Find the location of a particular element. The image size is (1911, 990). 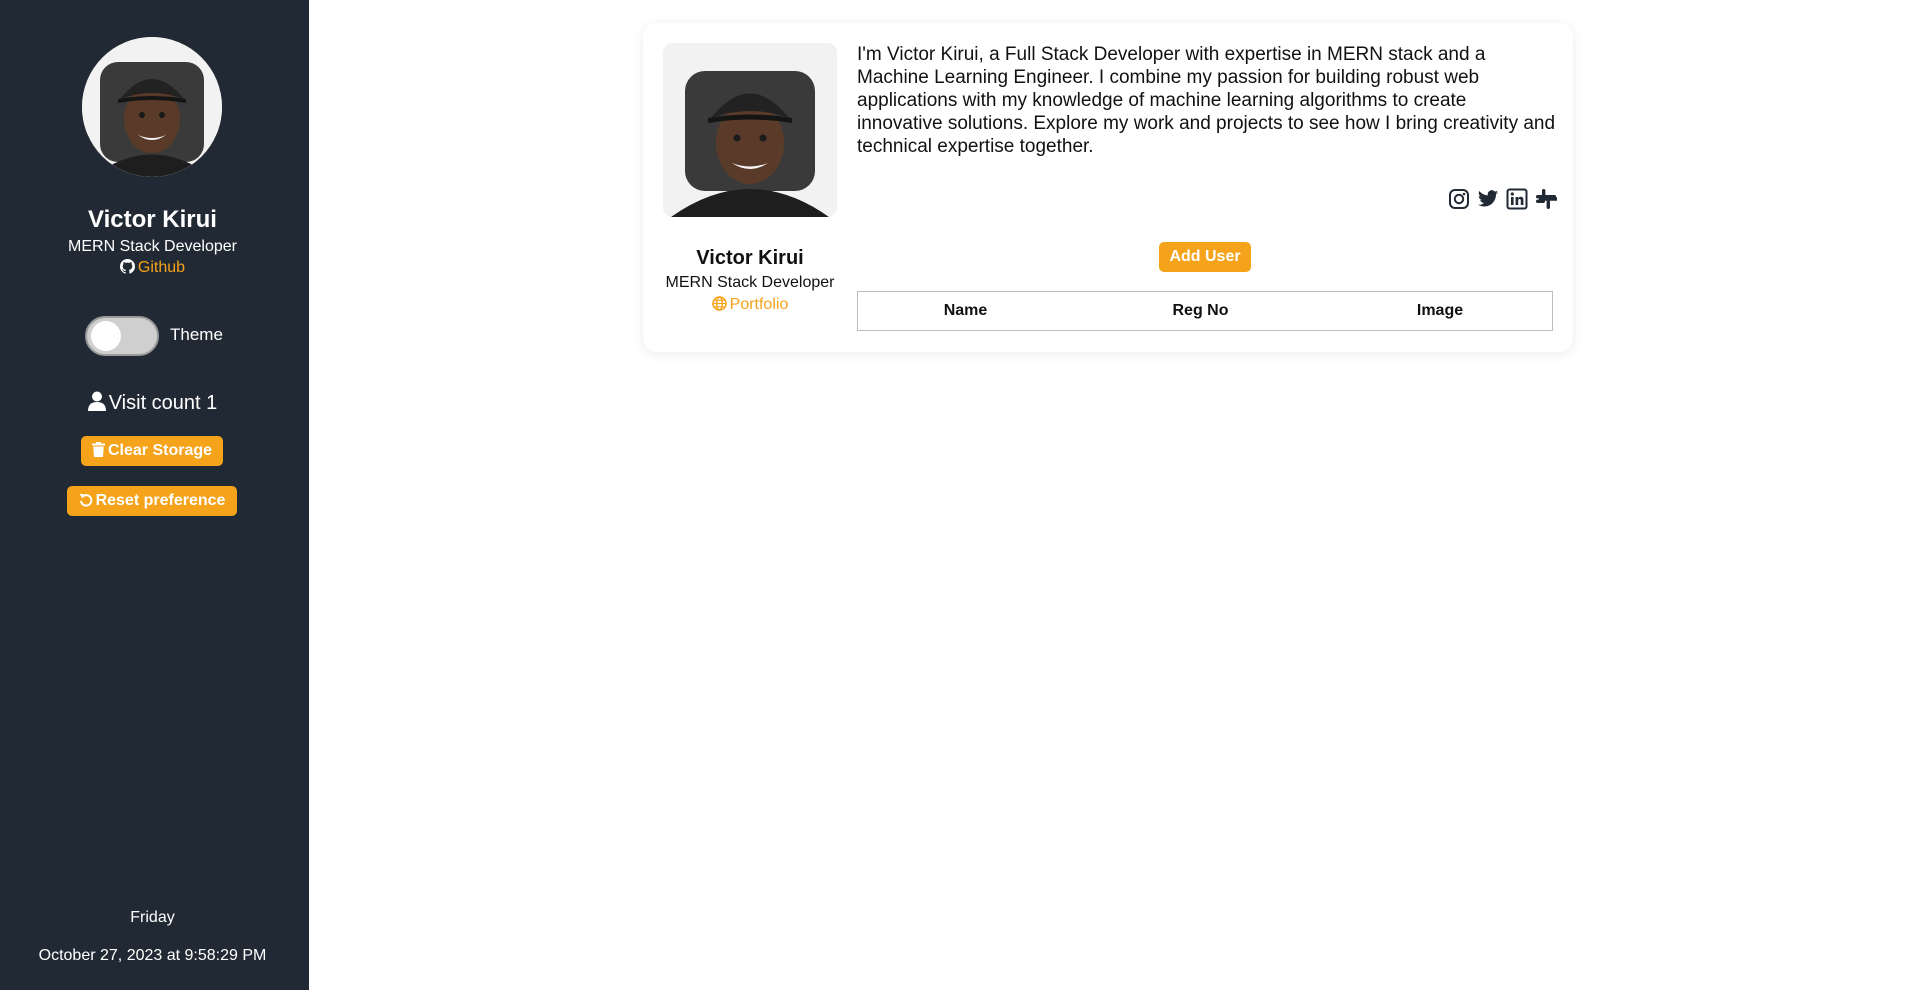

theme-label: Theme is located at coordinates (196, 334).